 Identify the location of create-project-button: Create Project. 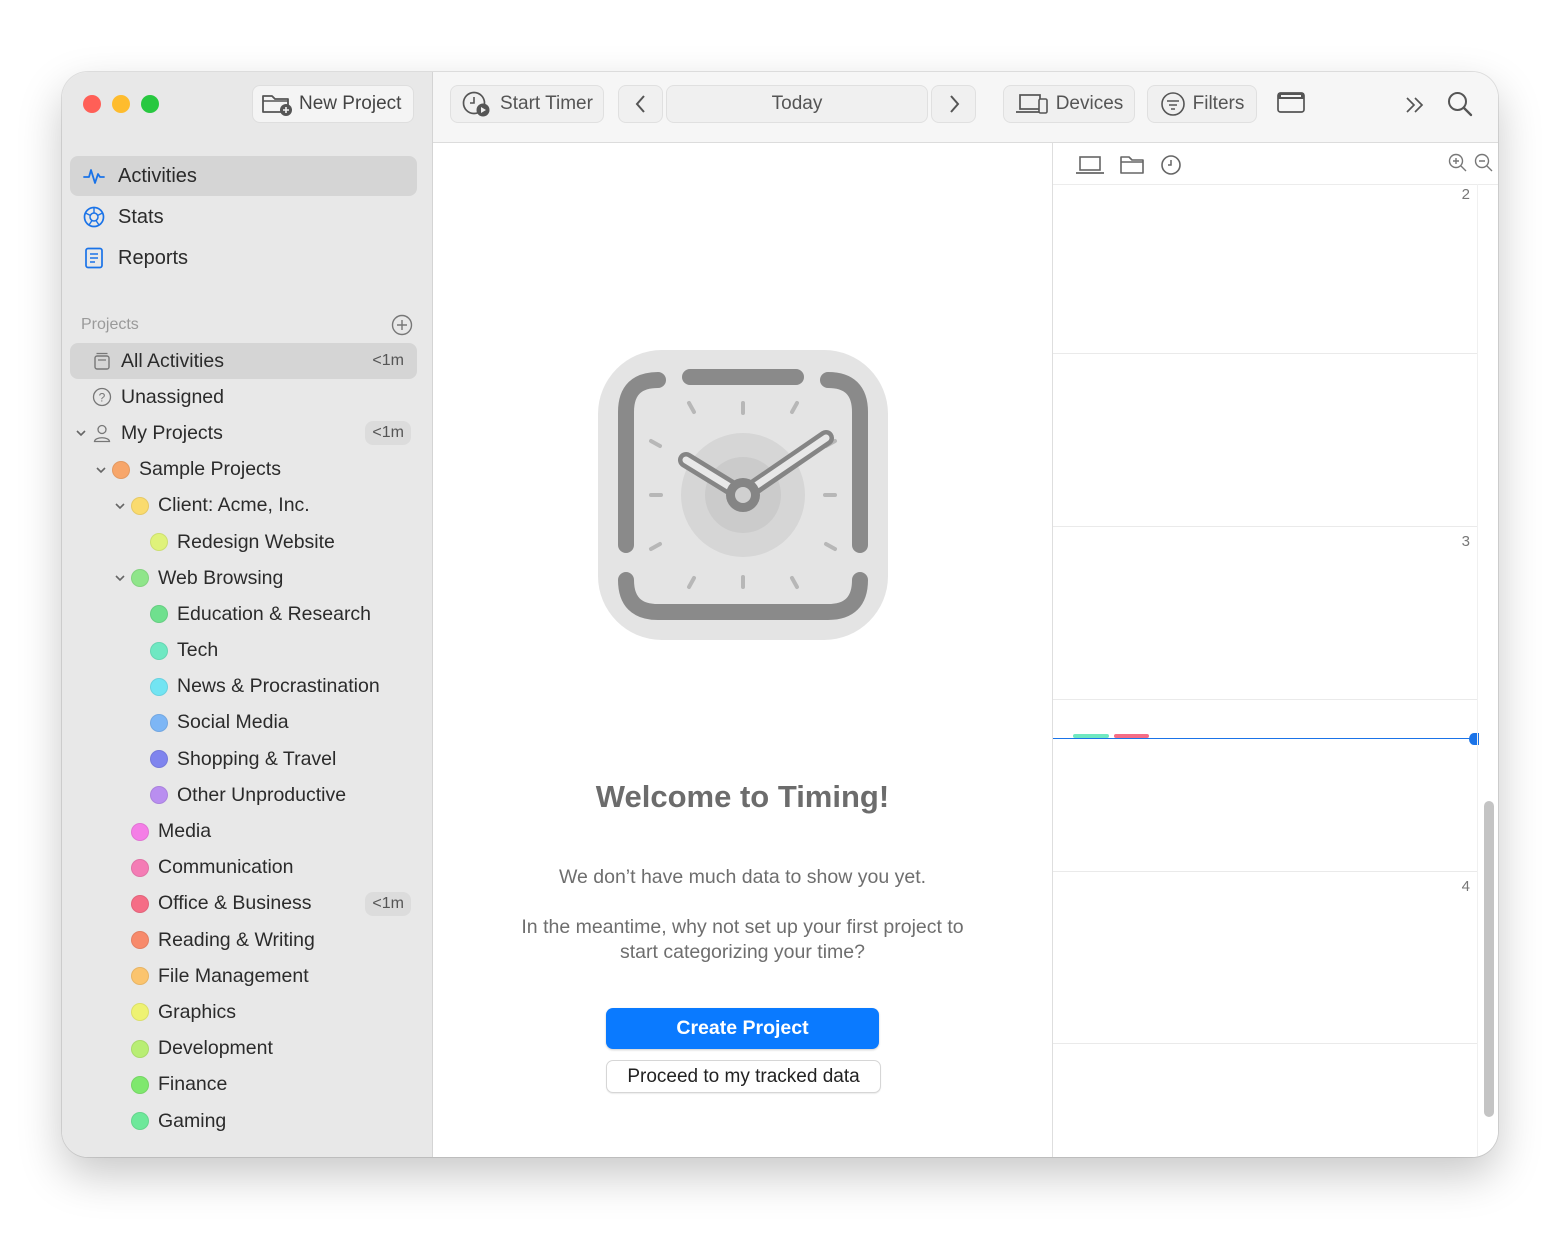
(742, 1028).